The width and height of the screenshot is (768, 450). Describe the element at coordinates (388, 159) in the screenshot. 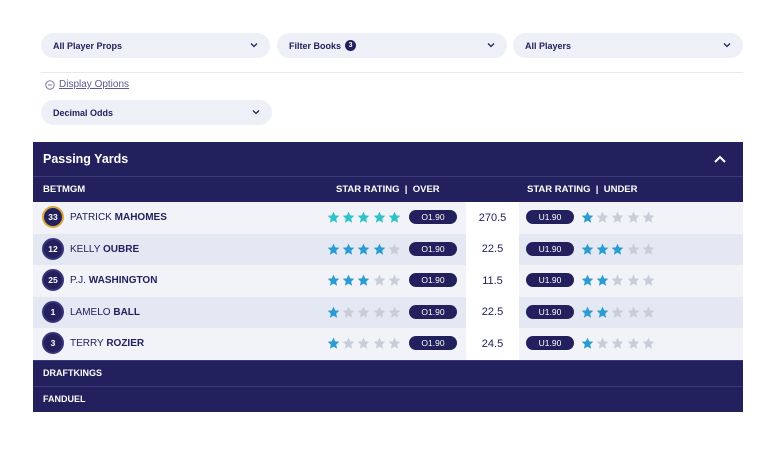

I see `market-header: Passing Yards` at that location.